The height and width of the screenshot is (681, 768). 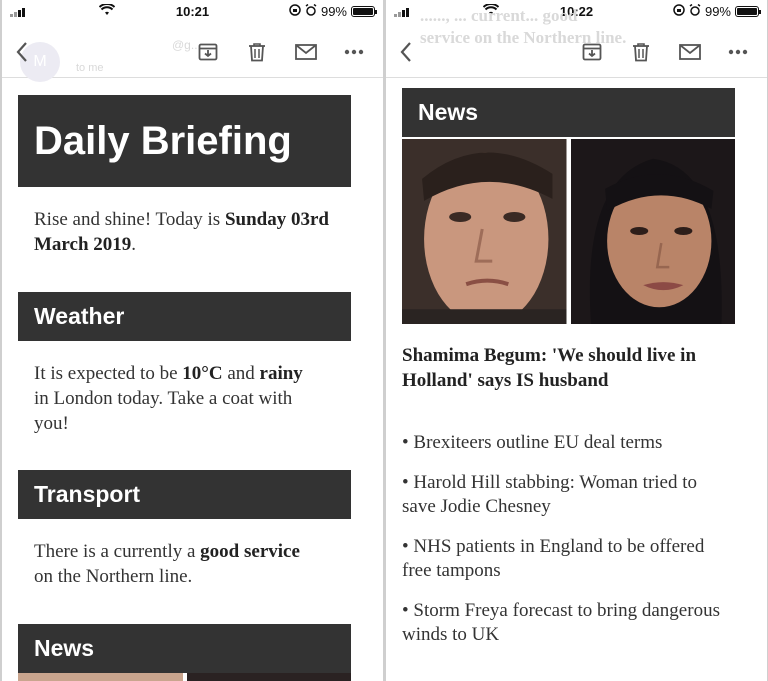 What do you see at coordinates (202, 373) in the screenshot?
I see `weather-temperature: 10°C` at bounding box center [202, 373].